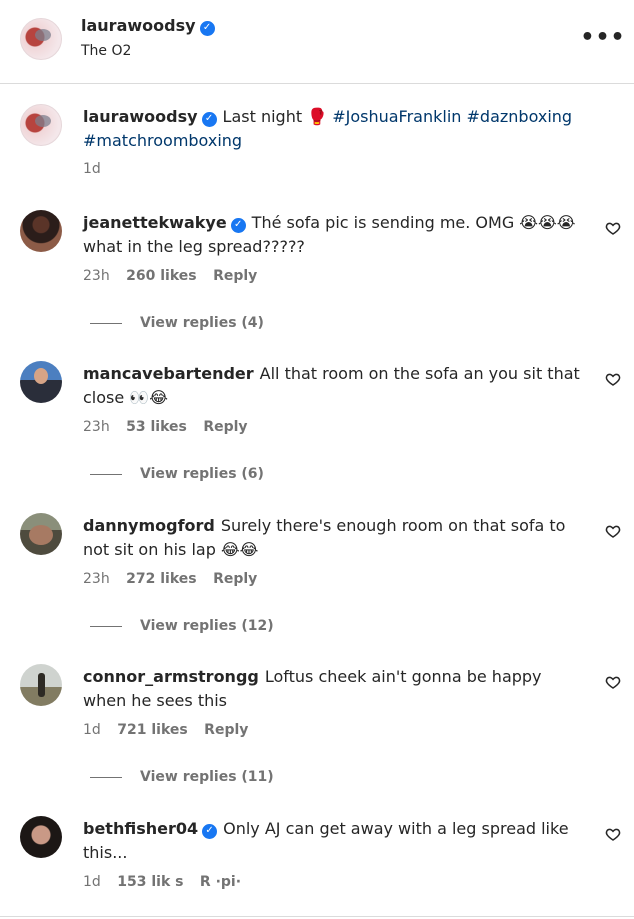 This screenshot has height=919, width=634. I want to click on boxing-glove-icon: 🥊, so click(317, 116).